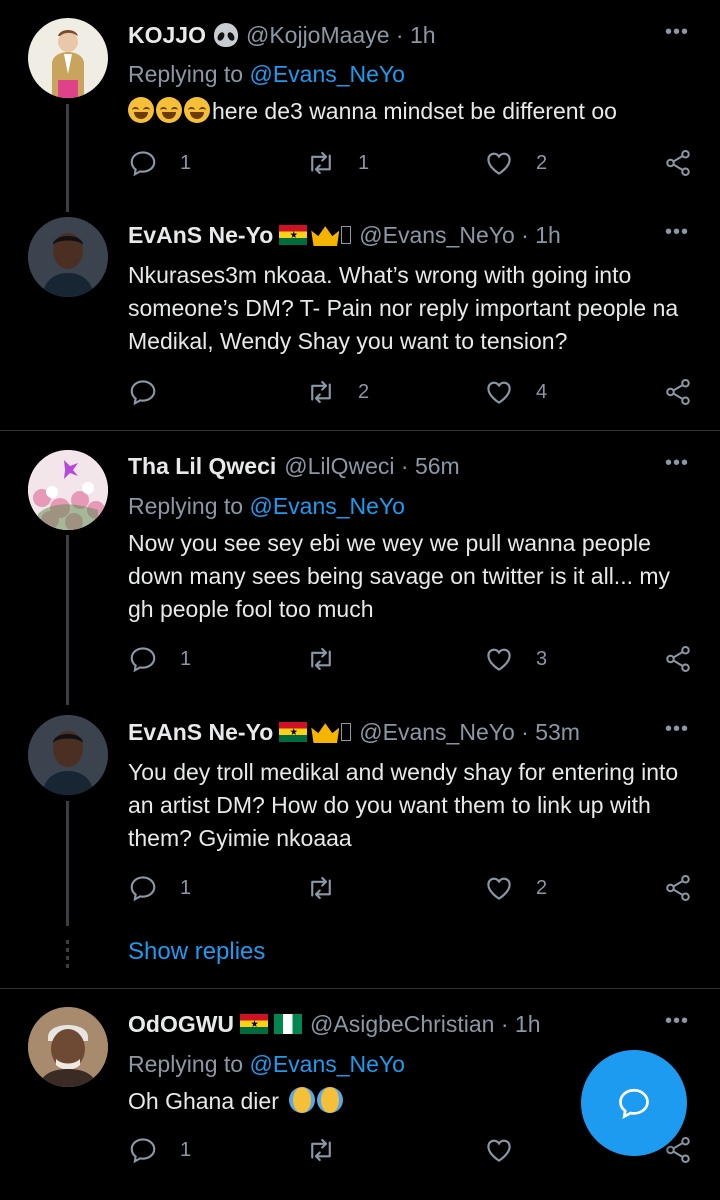 The image size is (720, 1200). Describe the element at coordinates (413, 660) in the screenshot. I see `tweet-actions: 1 3` at that location.